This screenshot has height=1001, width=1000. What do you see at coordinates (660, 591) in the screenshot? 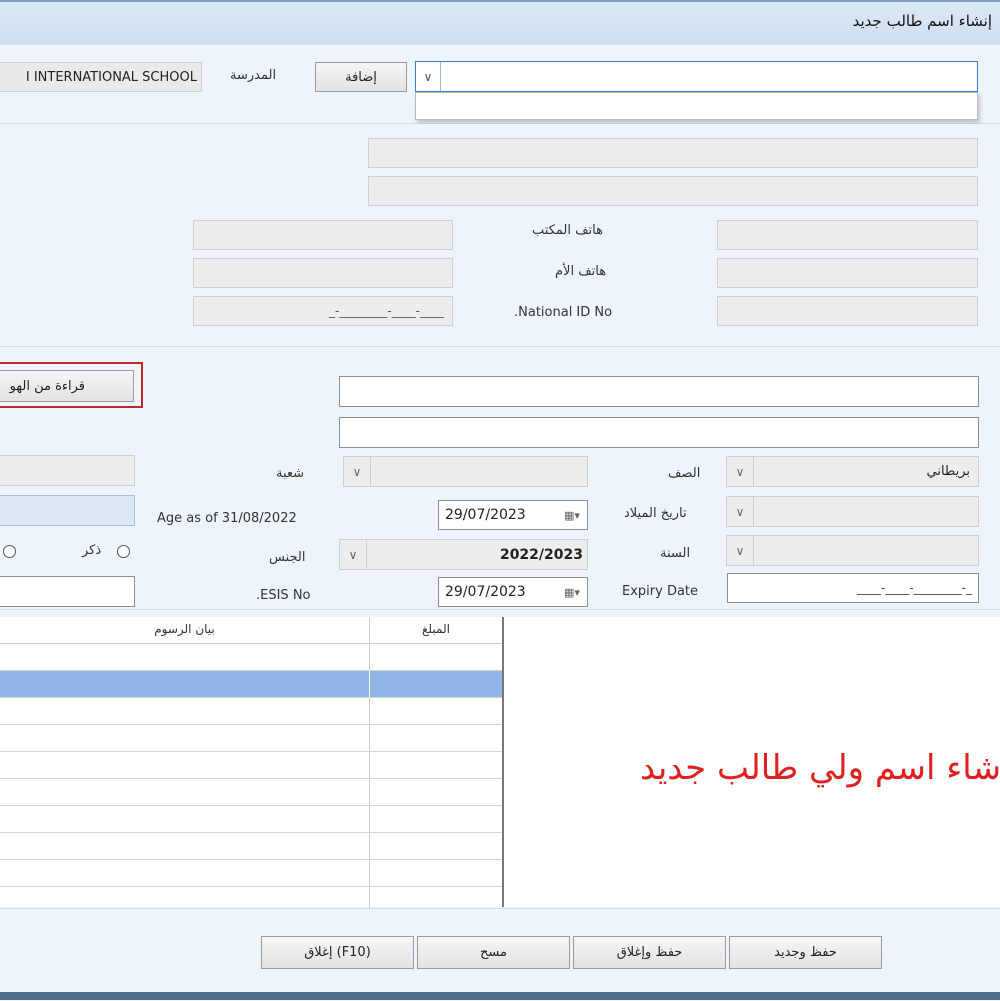
I see `expiry-date-label: Expiry Date` at bounding box center [660, 591].